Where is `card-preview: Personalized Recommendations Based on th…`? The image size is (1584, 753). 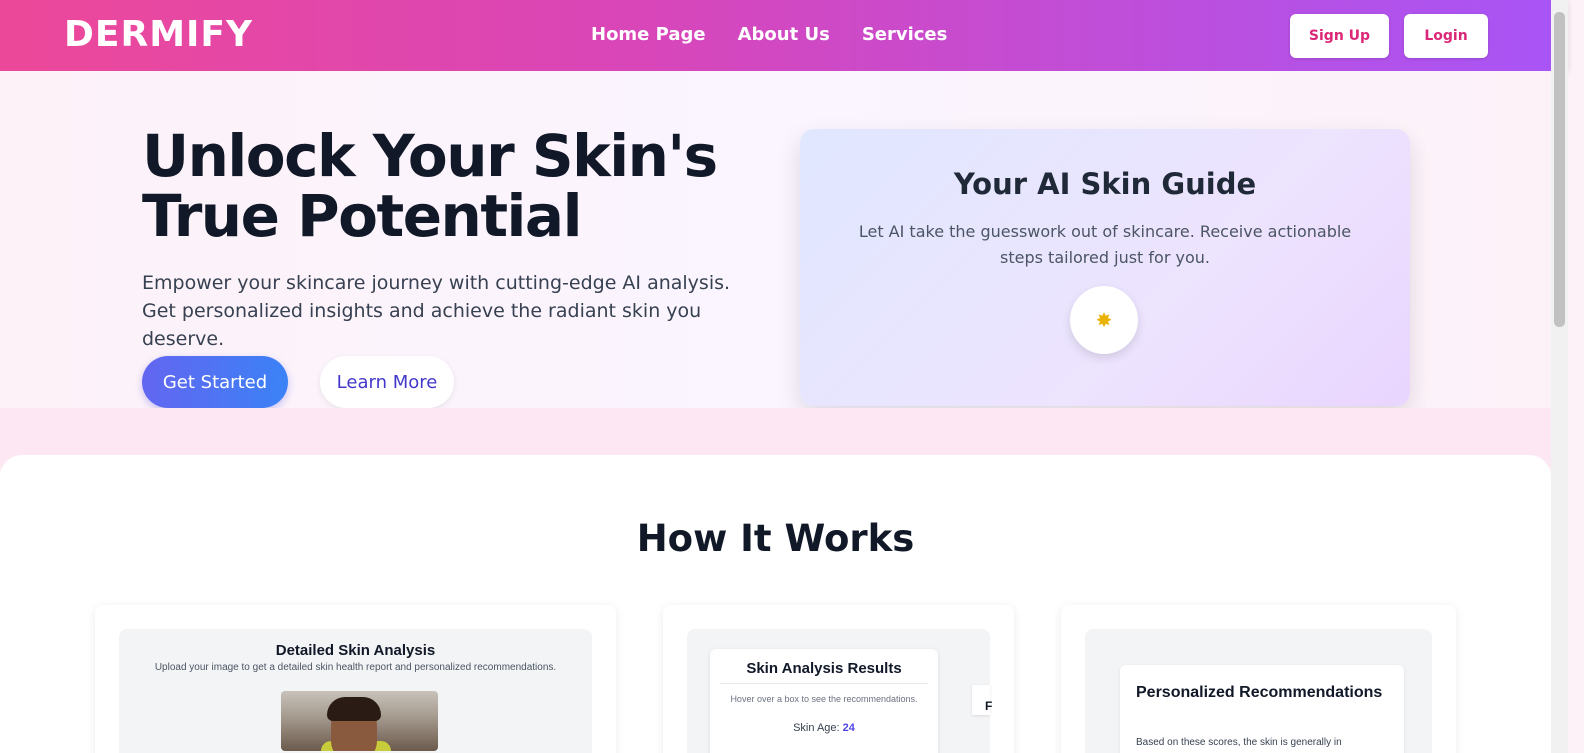 card-preview: Personalized Recommendations Based on th… is located at coordinates (1258, 691).